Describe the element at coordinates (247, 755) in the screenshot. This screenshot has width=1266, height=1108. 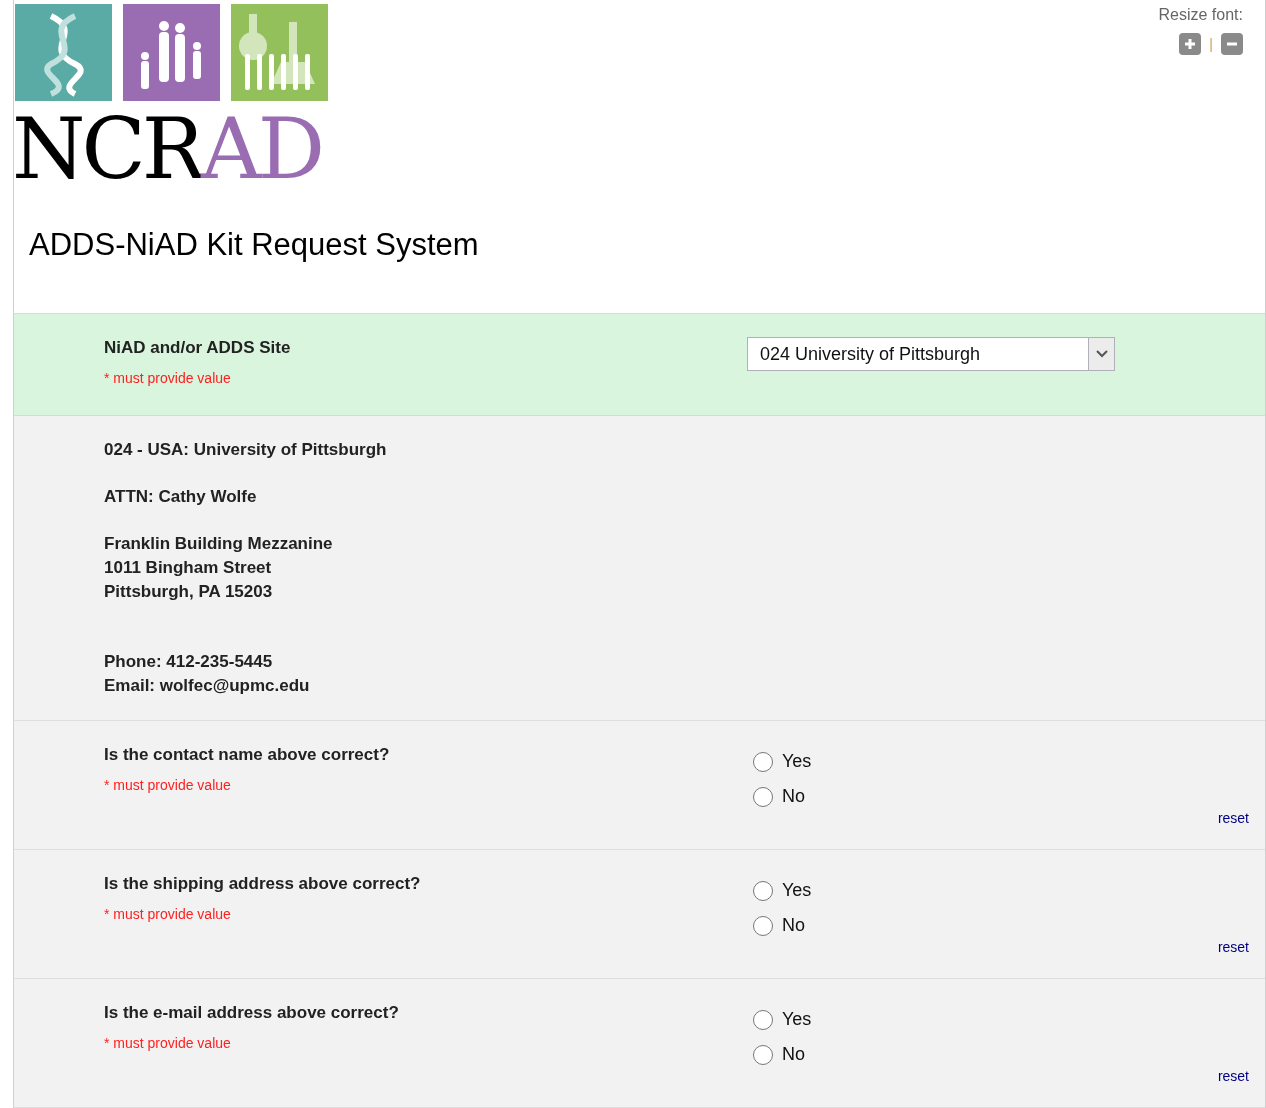
I see `question-label: Is the contact name above correct?` at that location.